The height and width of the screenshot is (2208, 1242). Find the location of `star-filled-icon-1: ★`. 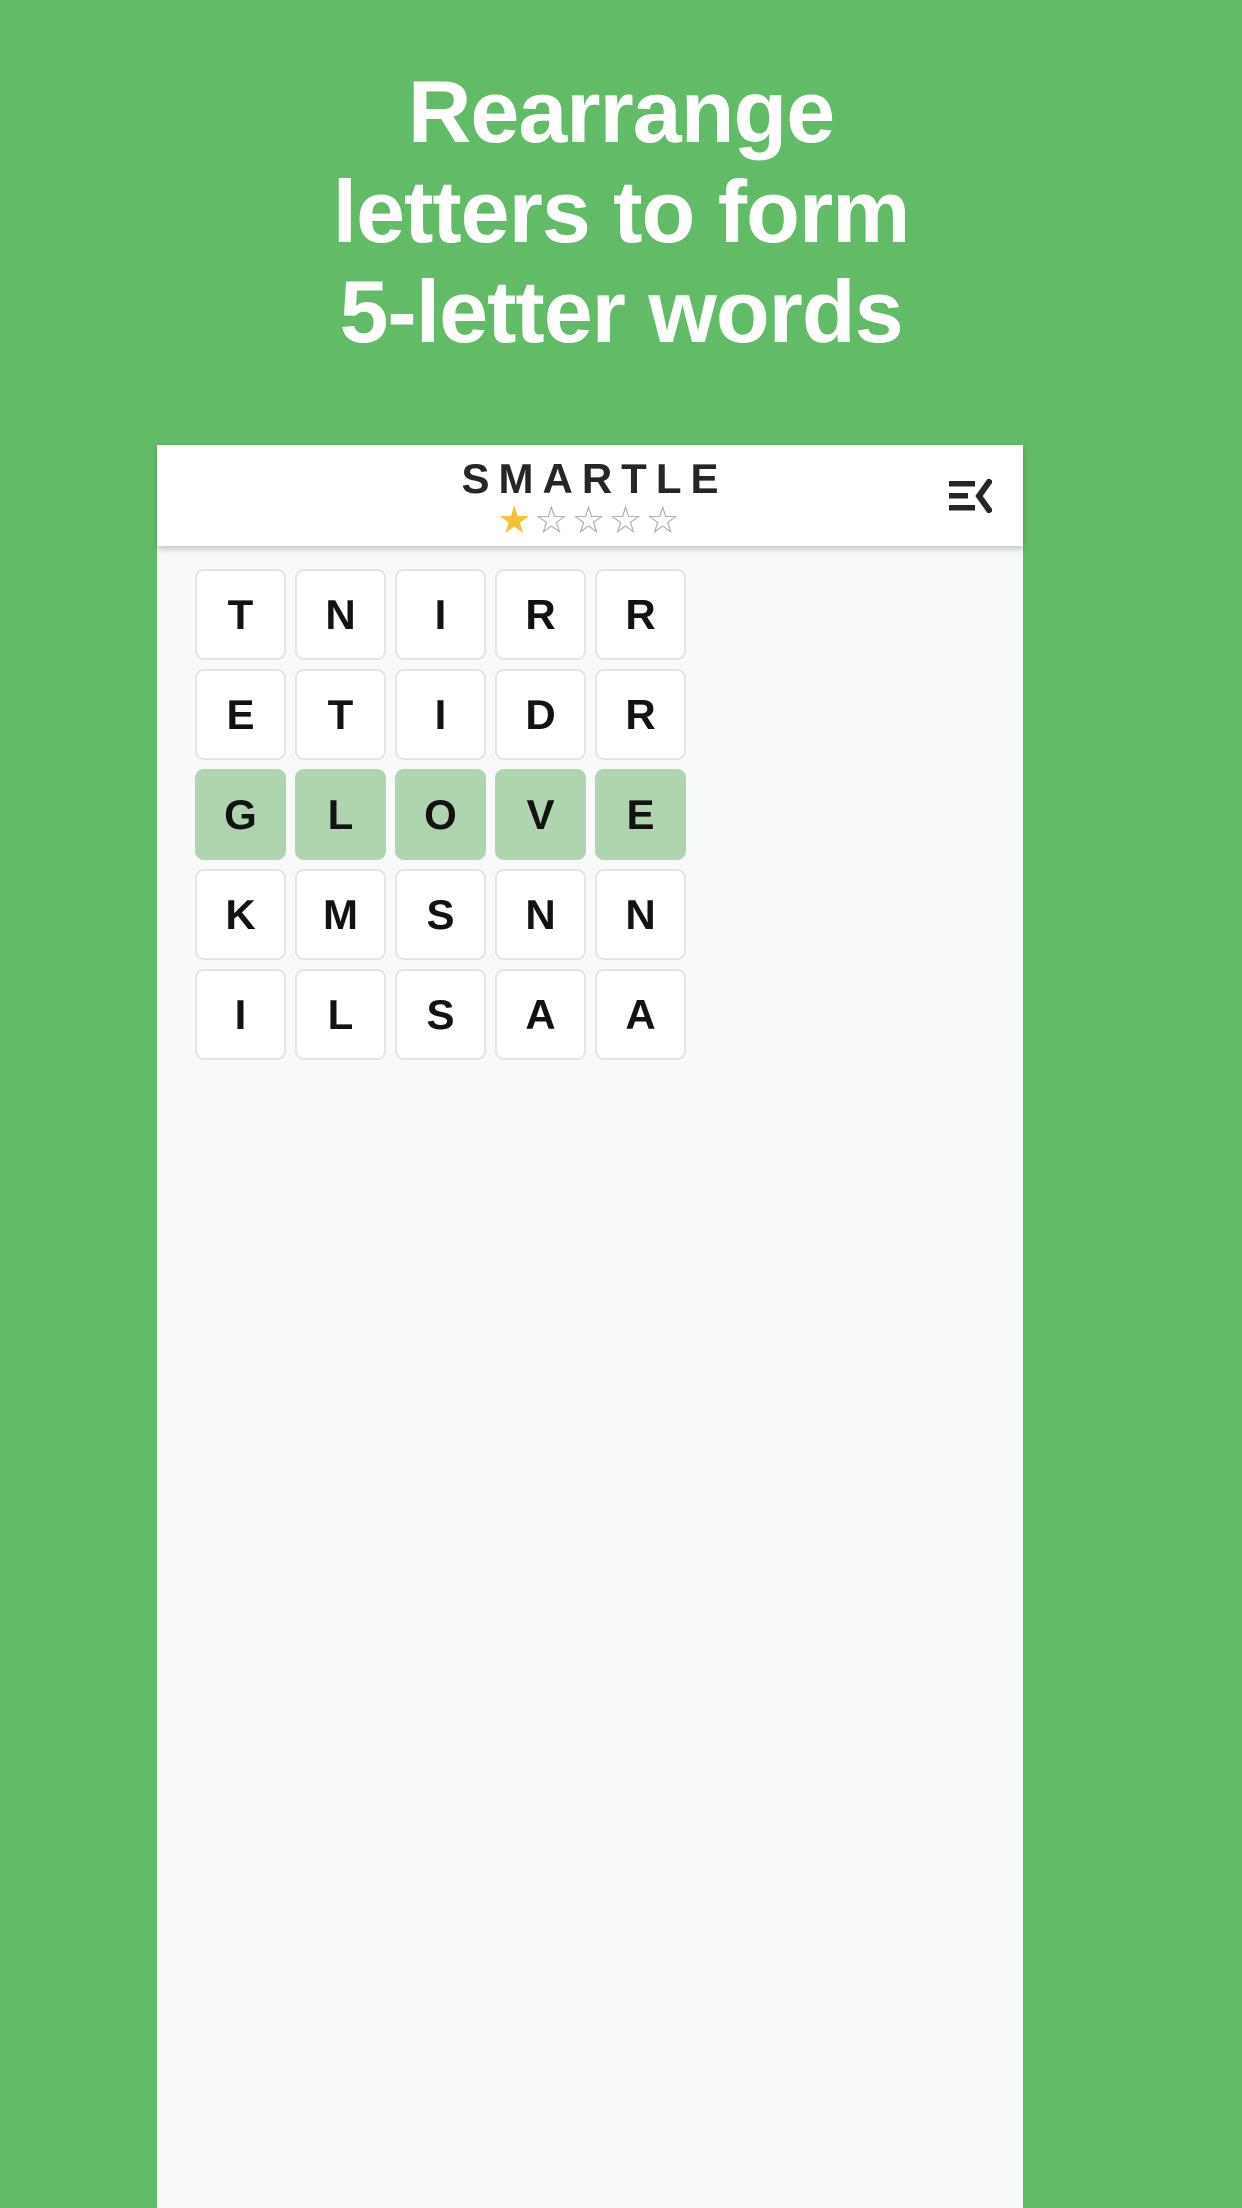

star-filled-icon-1: ★ is located at coordinates (515, 521).